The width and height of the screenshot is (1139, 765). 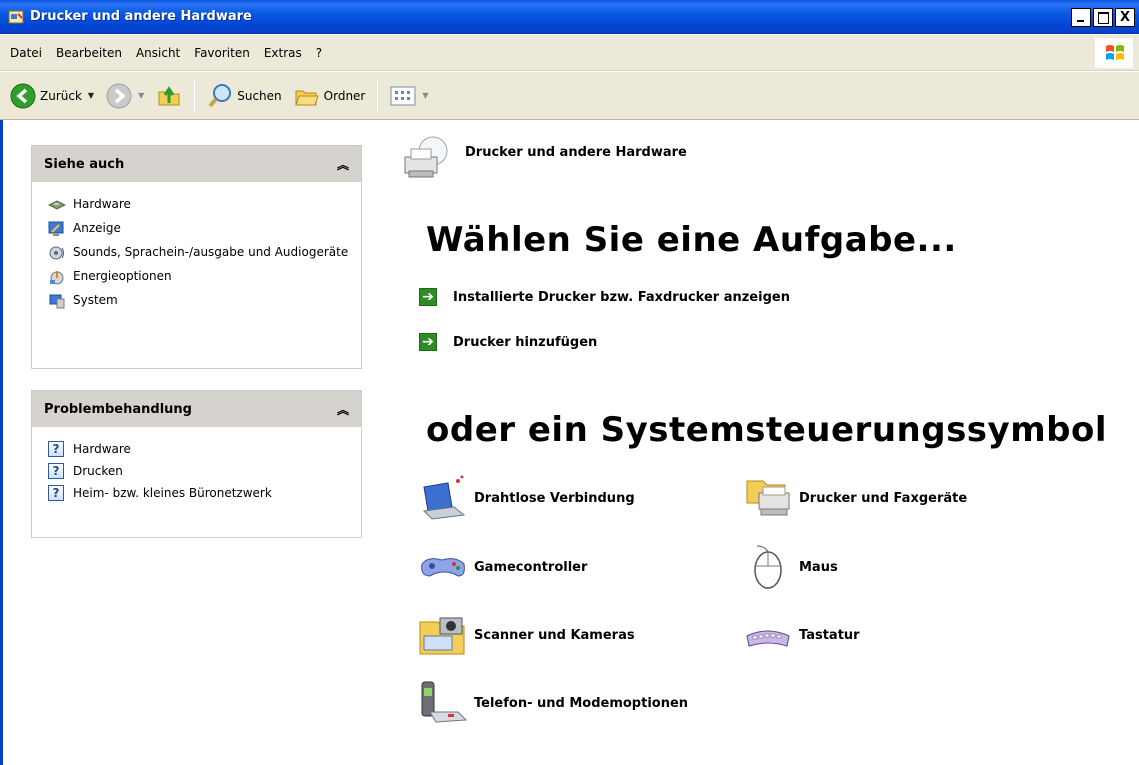 What do you see at coordinates (319, 53) in the screenshot?
I see `menu-help: ?` at bounding box center [319, 53].